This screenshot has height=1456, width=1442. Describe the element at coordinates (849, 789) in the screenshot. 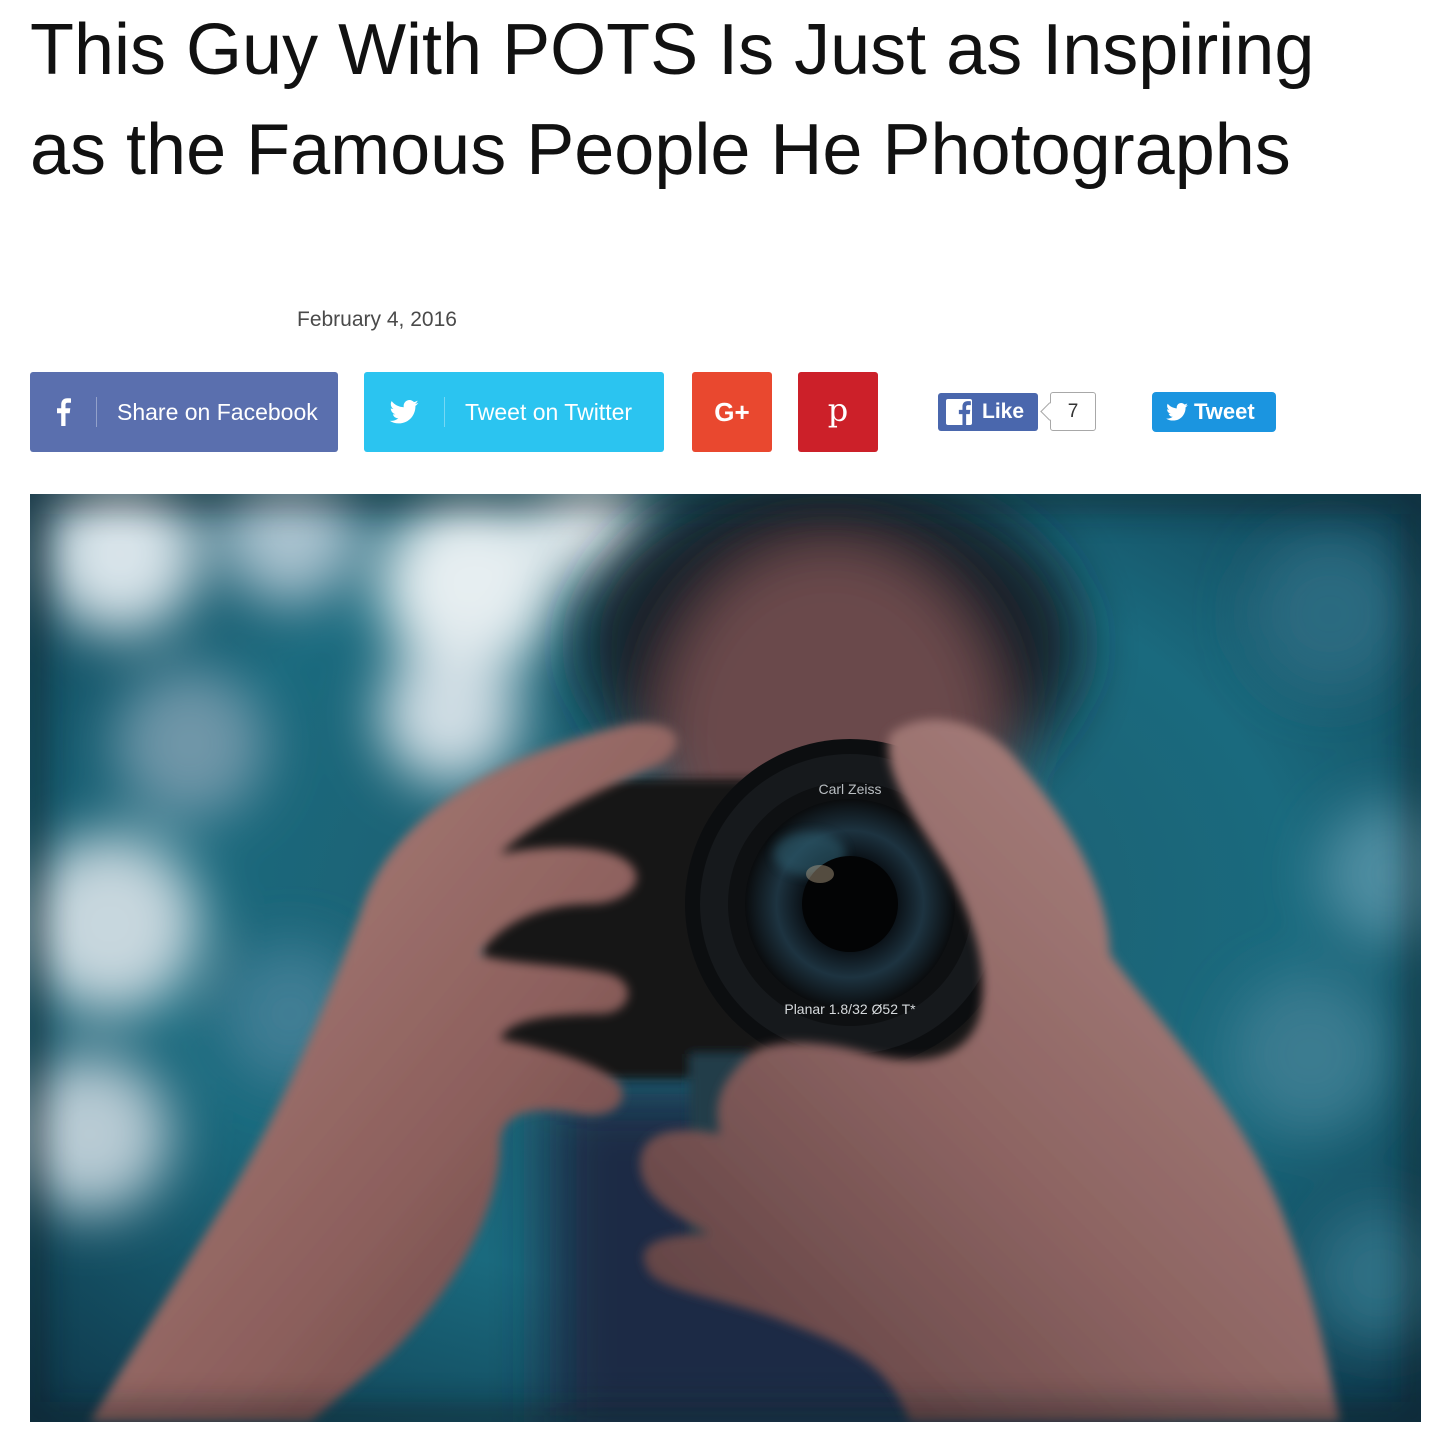

I see `lens-brand-text: Carl Zeiss` at that location.